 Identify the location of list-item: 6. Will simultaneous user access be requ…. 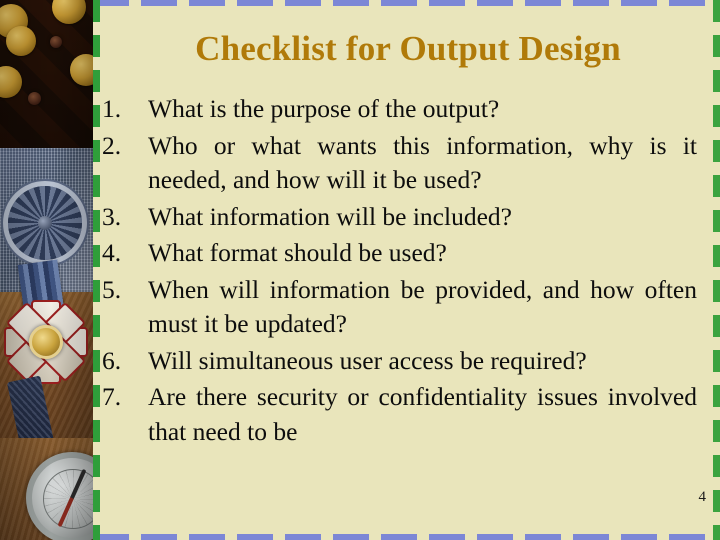
(399, 361).